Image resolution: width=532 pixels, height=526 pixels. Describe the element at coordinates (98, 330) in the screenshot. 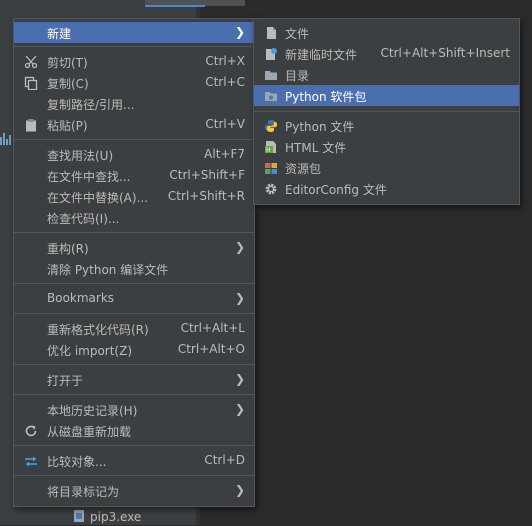

I see `menu-item-label: 重新格式化代码(R)` at that location.